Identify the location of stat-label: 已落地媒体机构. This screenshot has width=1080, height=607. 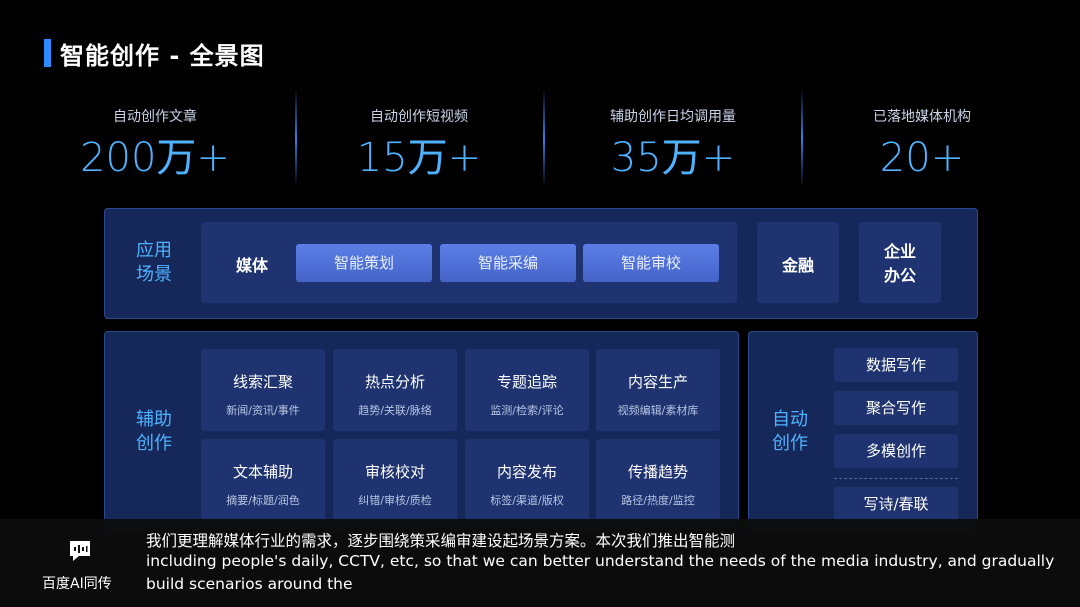
(922, 117).